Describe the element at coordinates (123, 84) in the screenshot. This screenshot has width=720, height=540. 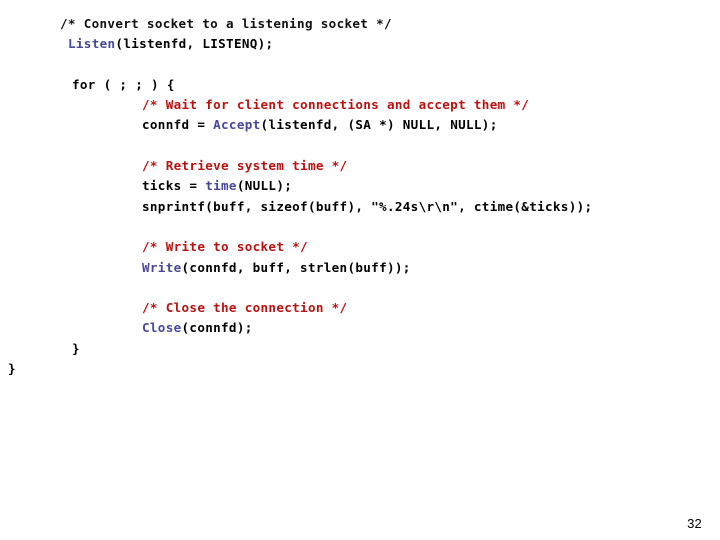
I see `code-text: for ( ; ; ) {` at that location.